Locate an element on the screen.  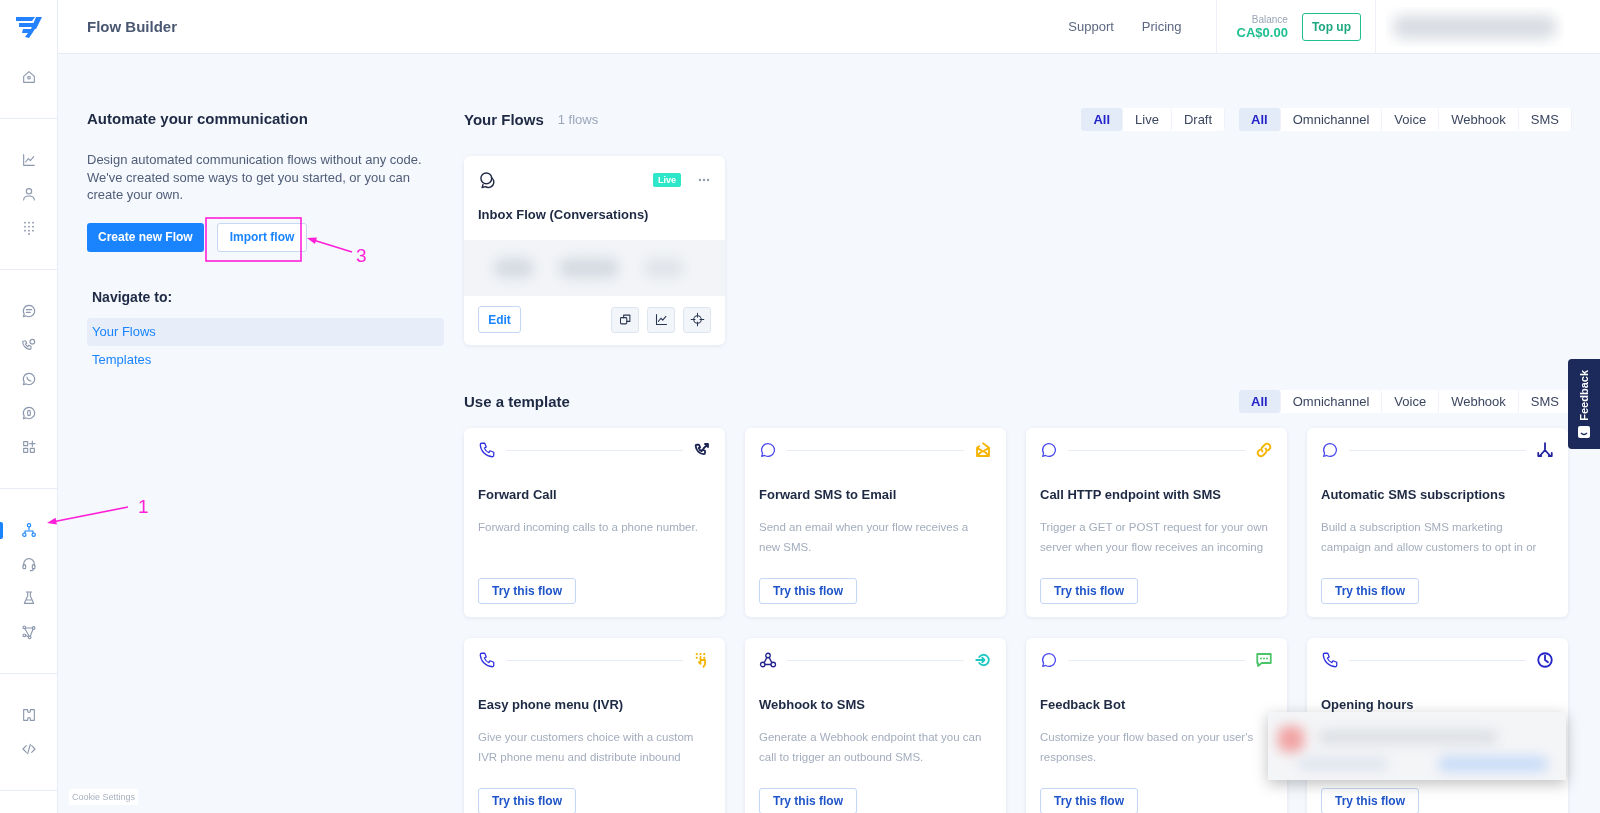
balance-amount: CA$0.00 is located at coordinates (1262, 32).